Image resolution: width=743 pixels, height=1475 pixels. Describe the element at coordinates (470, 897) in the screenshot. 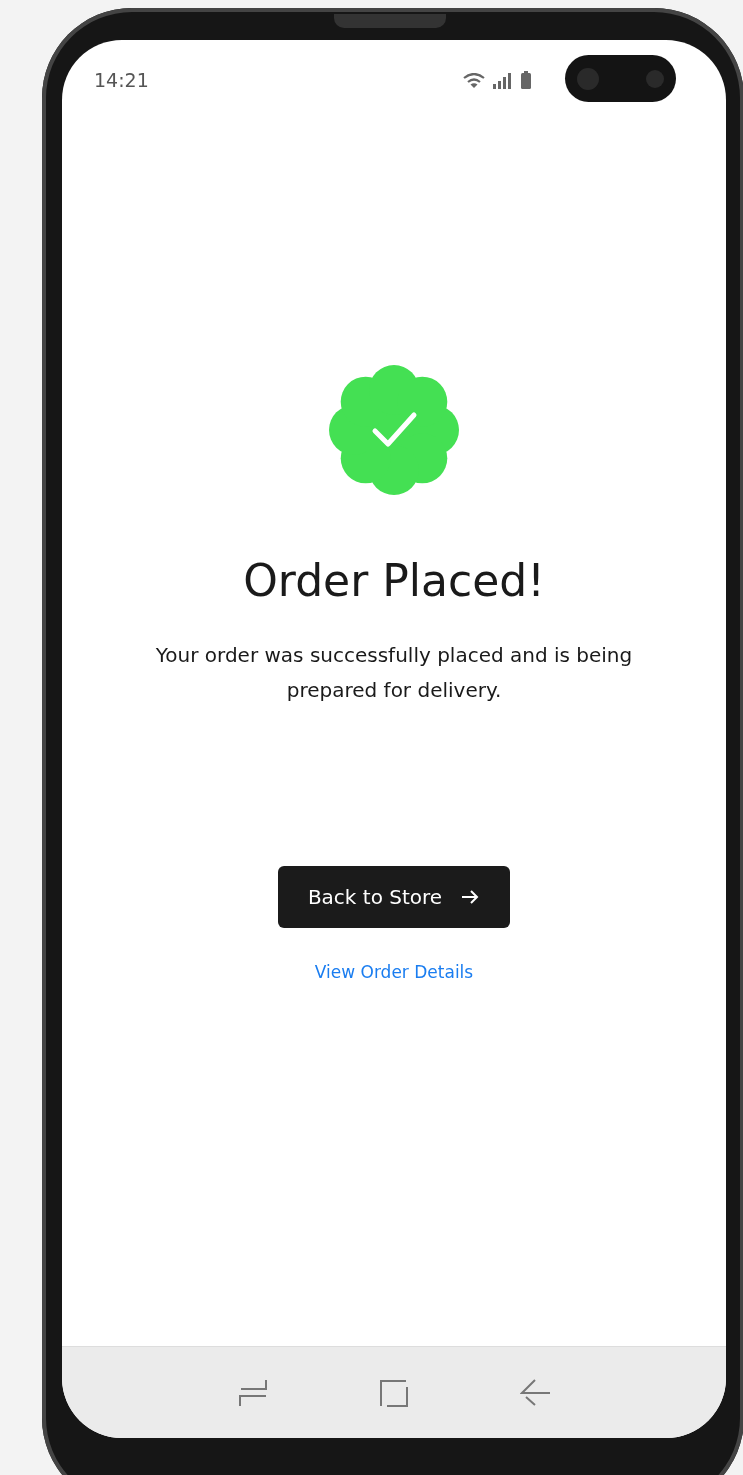

I see `arrow-right-icon` at that location.